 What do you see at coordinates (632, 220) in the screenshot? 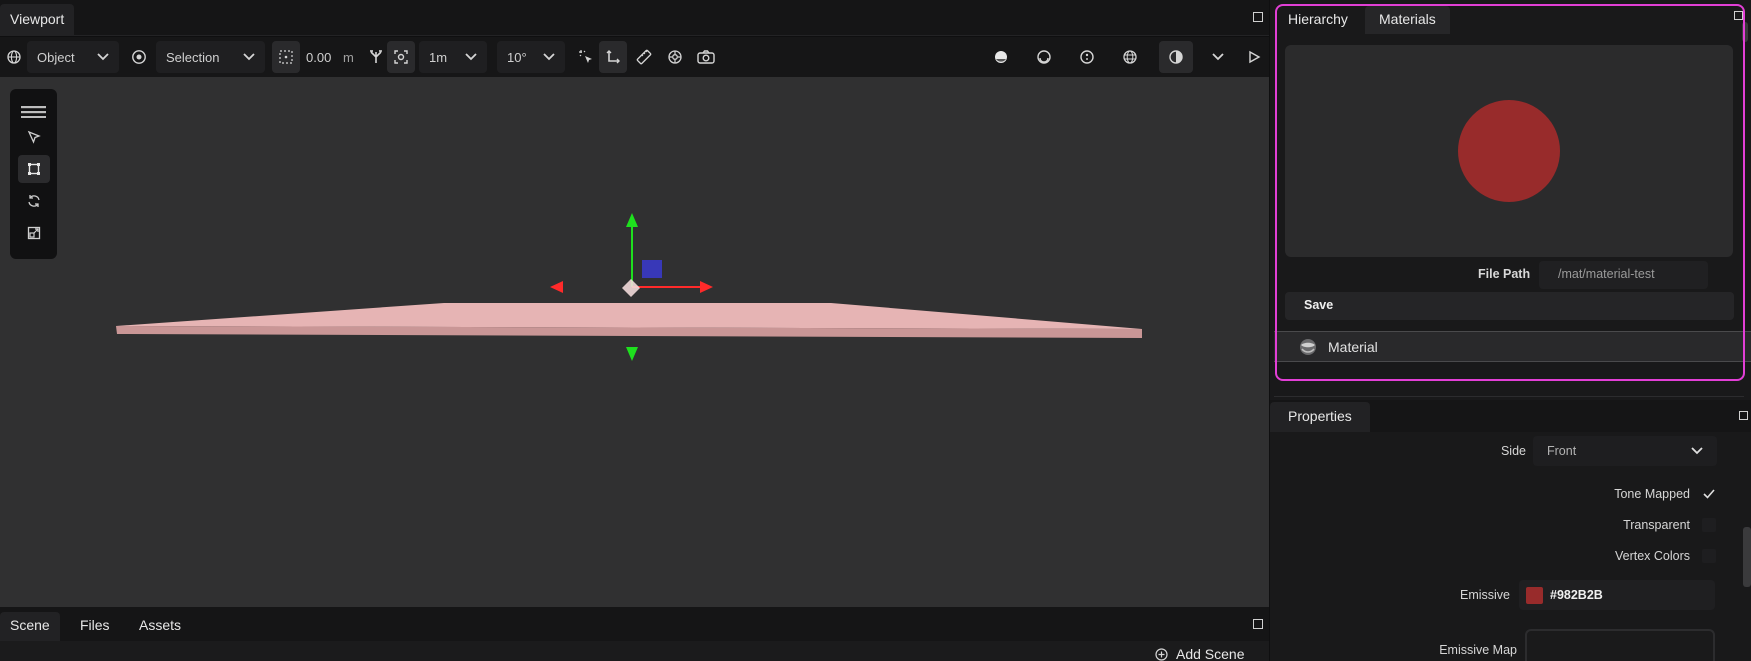
I see `gizmo-y-arrow` at bounding box center [632, 220].